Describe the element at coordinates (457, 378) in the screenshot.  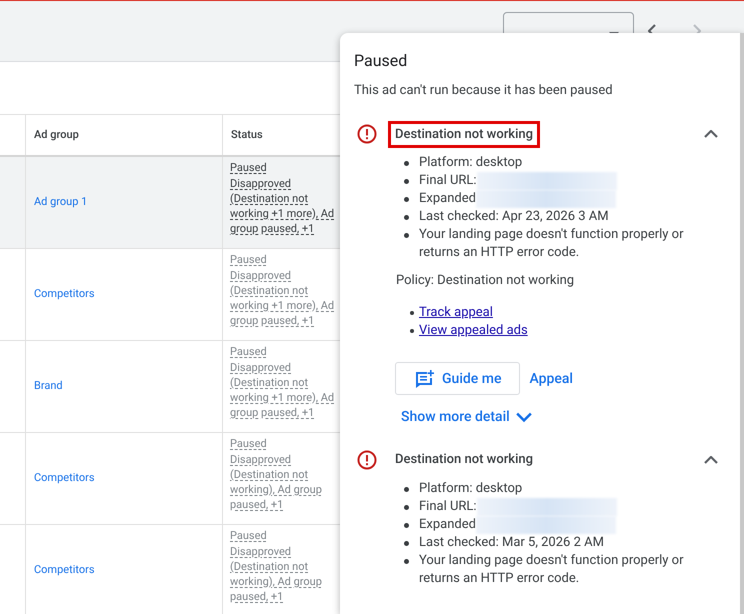
I see `guide-me-button: Guide me` at that location.